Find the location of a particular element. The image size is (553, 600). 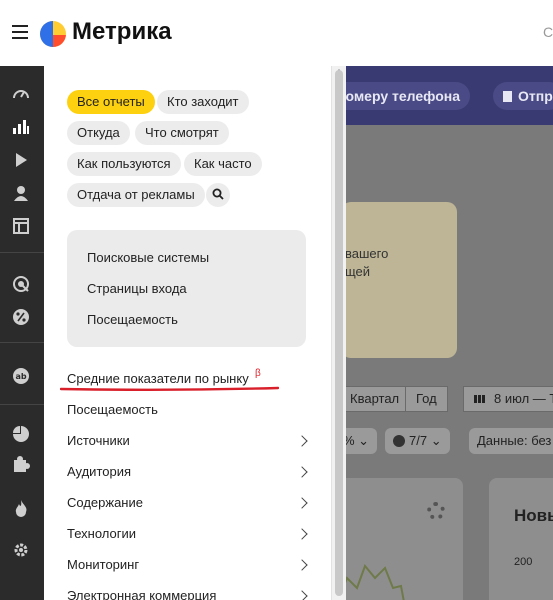

menu-item-monitoring: Мониторинг is located at coordinates (103, 564).